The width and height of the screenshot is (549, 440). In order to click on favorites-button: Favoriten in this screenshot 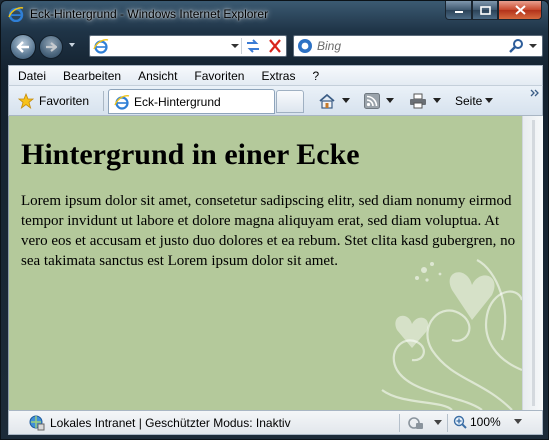, I will do `click(64, 101)`.